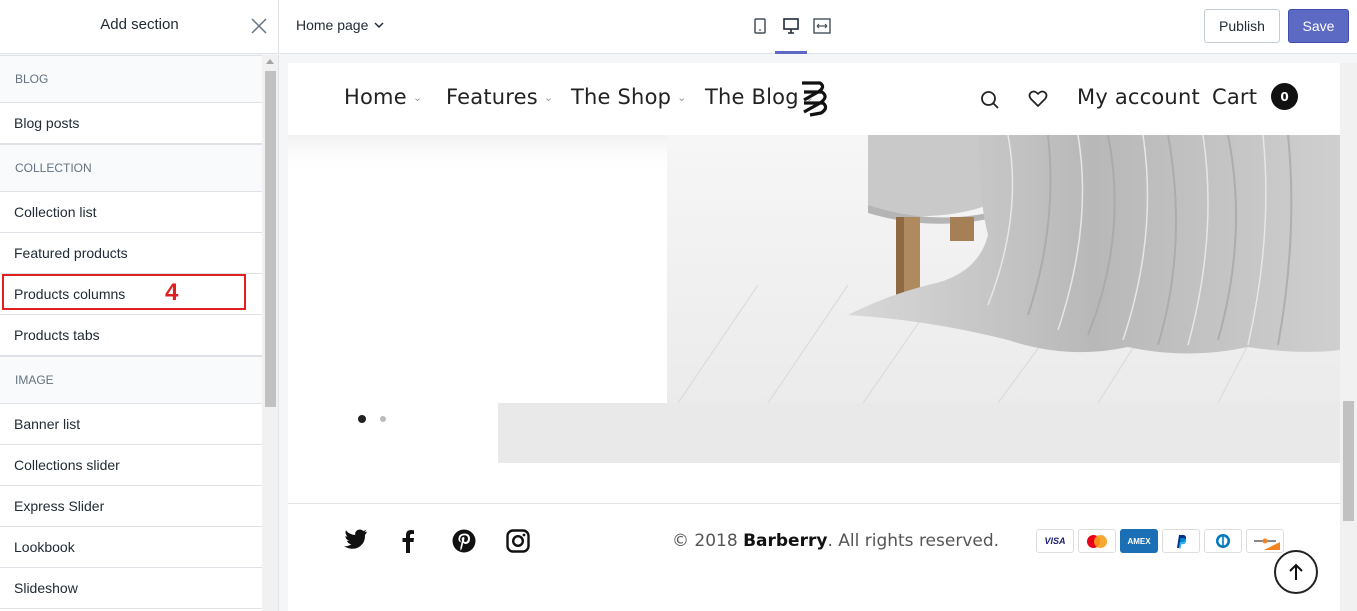 This screenshot has width=1357, height=611. What do you see at coordinates (1139, 541) in the screenshot?
I see `amex-icon: AMEX` at bounding box center [1139, 541].